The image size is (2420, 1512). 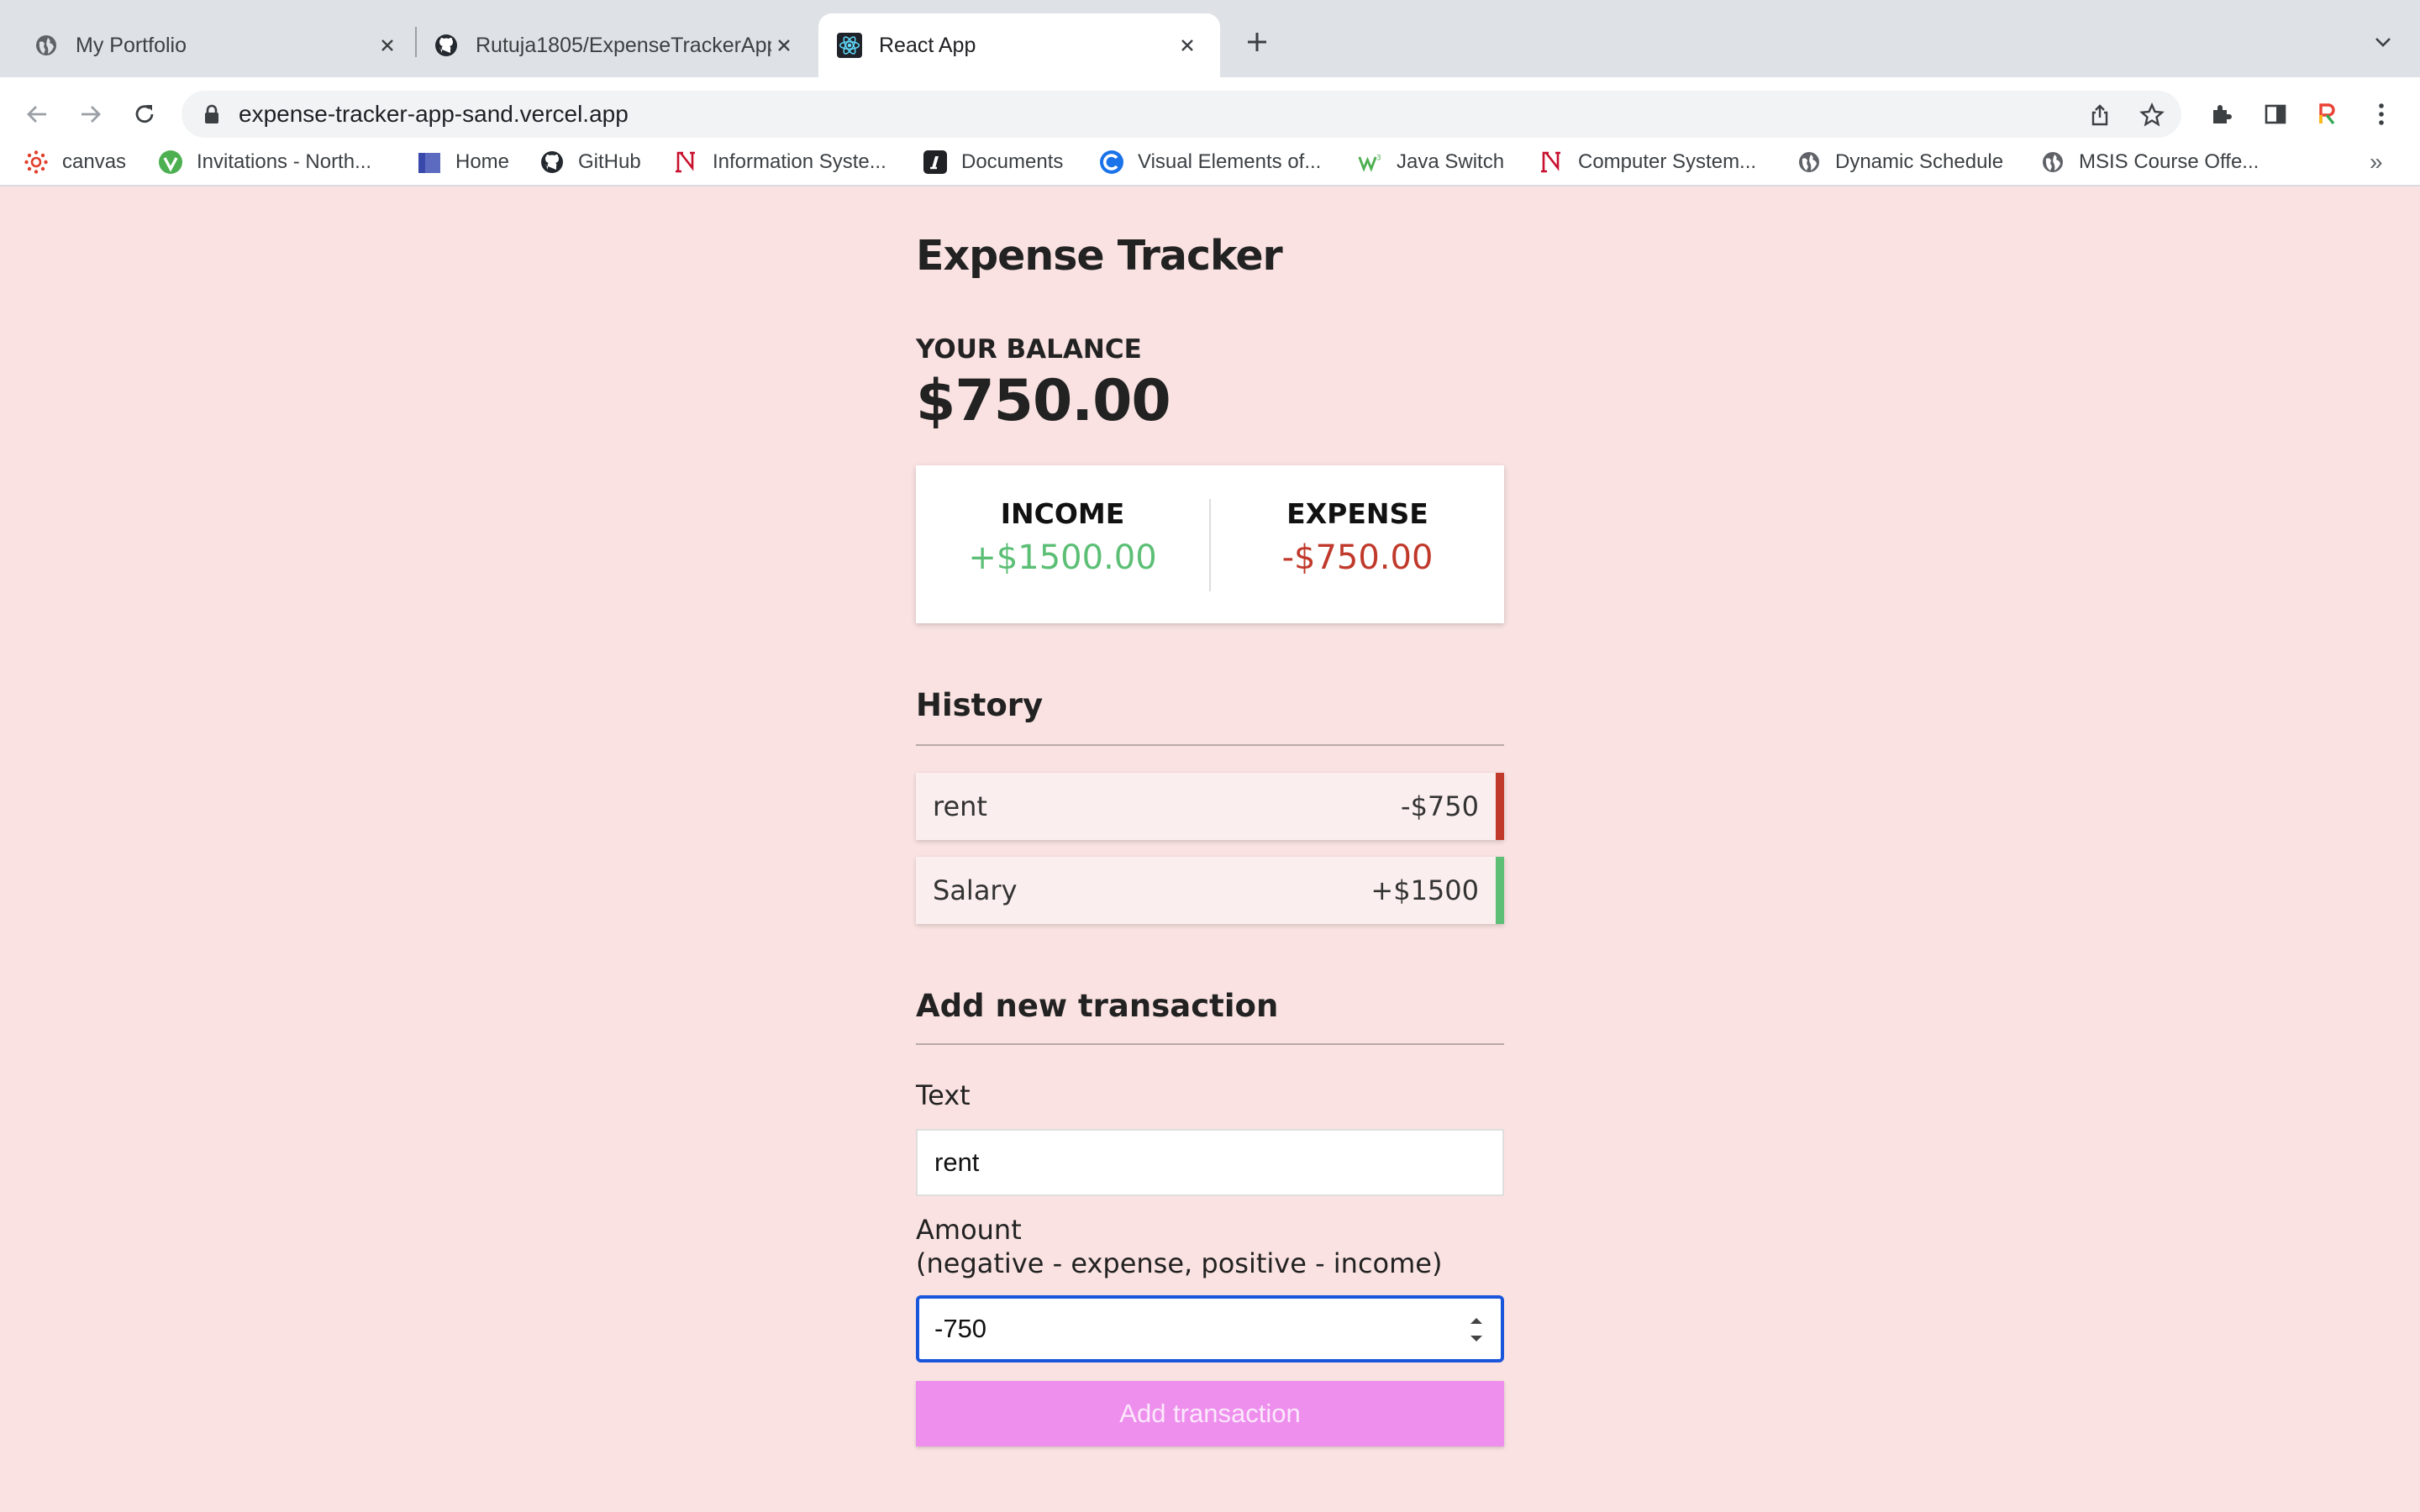 I want to click on history-divider, so click(x=1210, y=745).